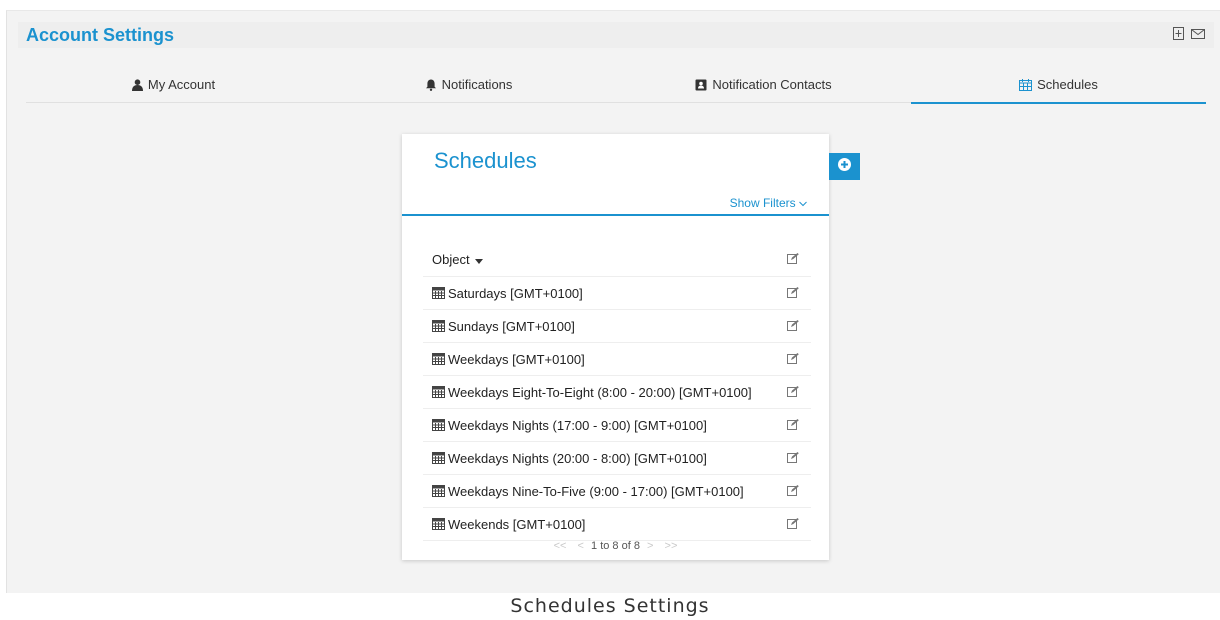 The image size is (1220, 620). Describe the element at coordinates (431, 87) in the screenshot. I see `bell-icon` at that location.